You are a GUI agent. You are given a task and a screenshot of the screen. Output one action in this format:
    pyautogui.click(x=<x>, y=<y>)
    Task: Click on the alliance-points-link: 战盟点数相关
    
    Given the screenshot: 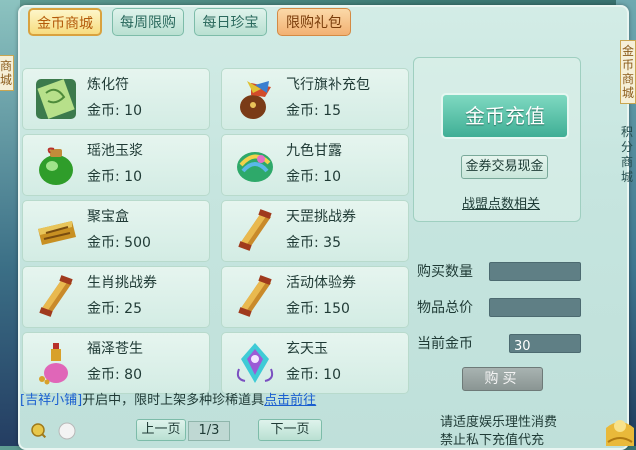 What is the action you would take?
    pyautogui.click(x=501, y=202)
    